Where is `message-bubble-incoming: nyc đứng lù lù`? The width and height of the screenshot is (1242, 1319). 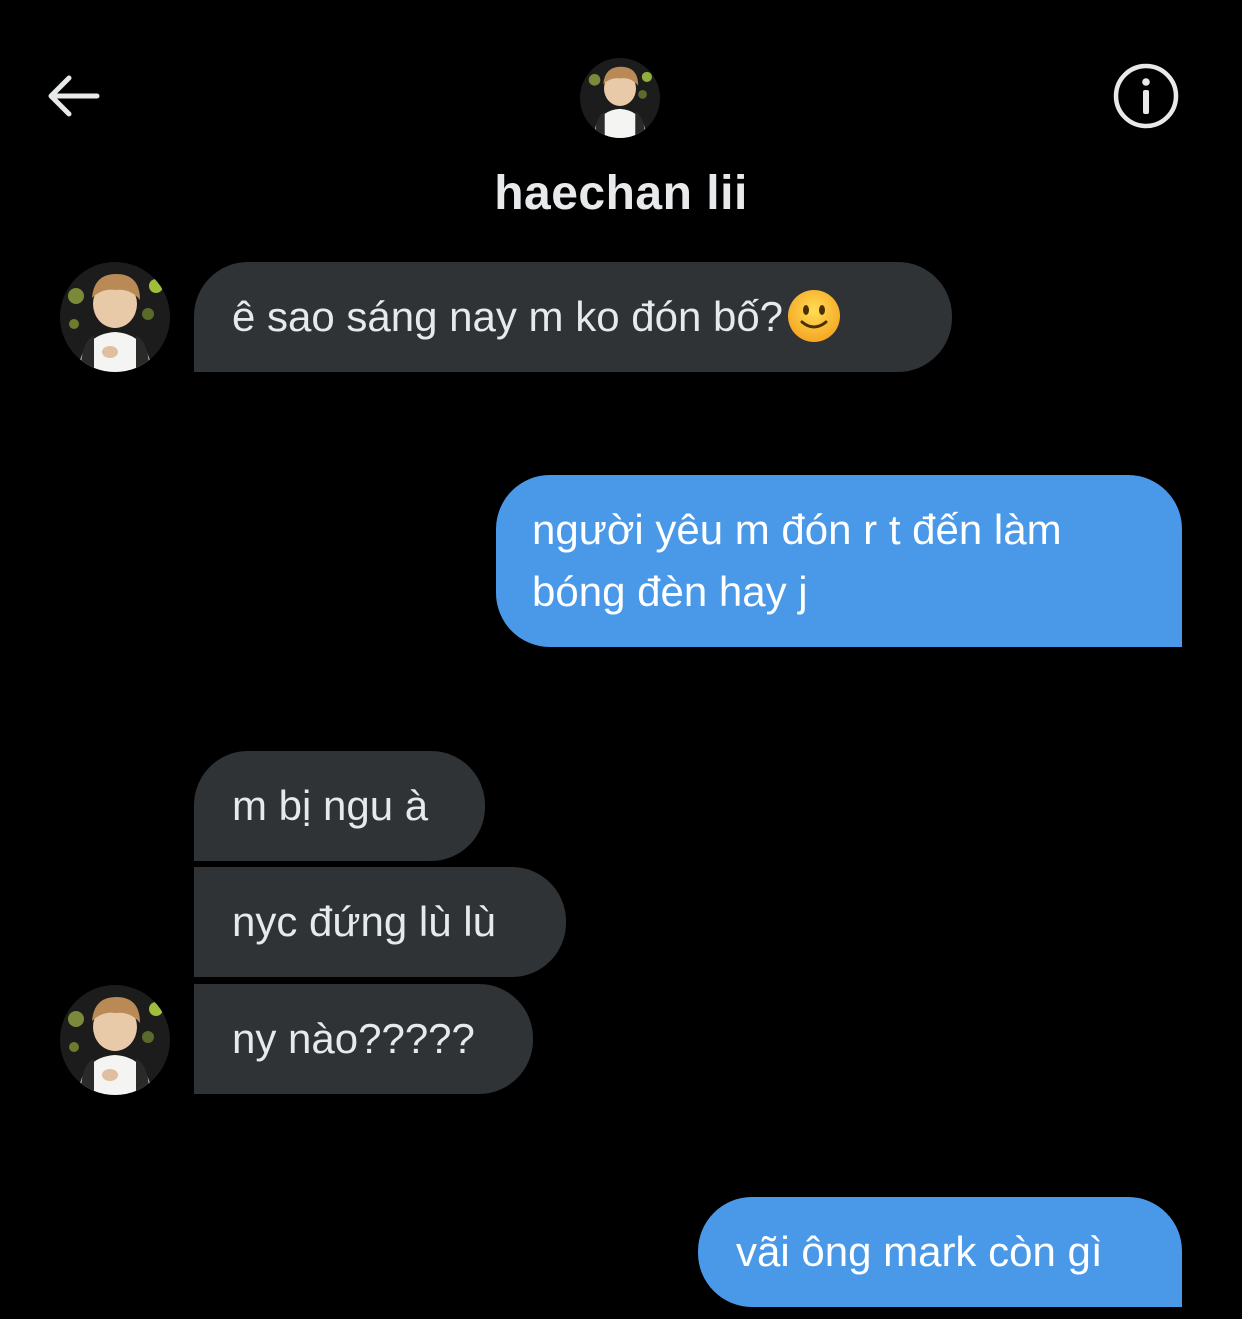
message-bubble-incoming: nyc đứng lù lù is located at coordinates (380, 922).